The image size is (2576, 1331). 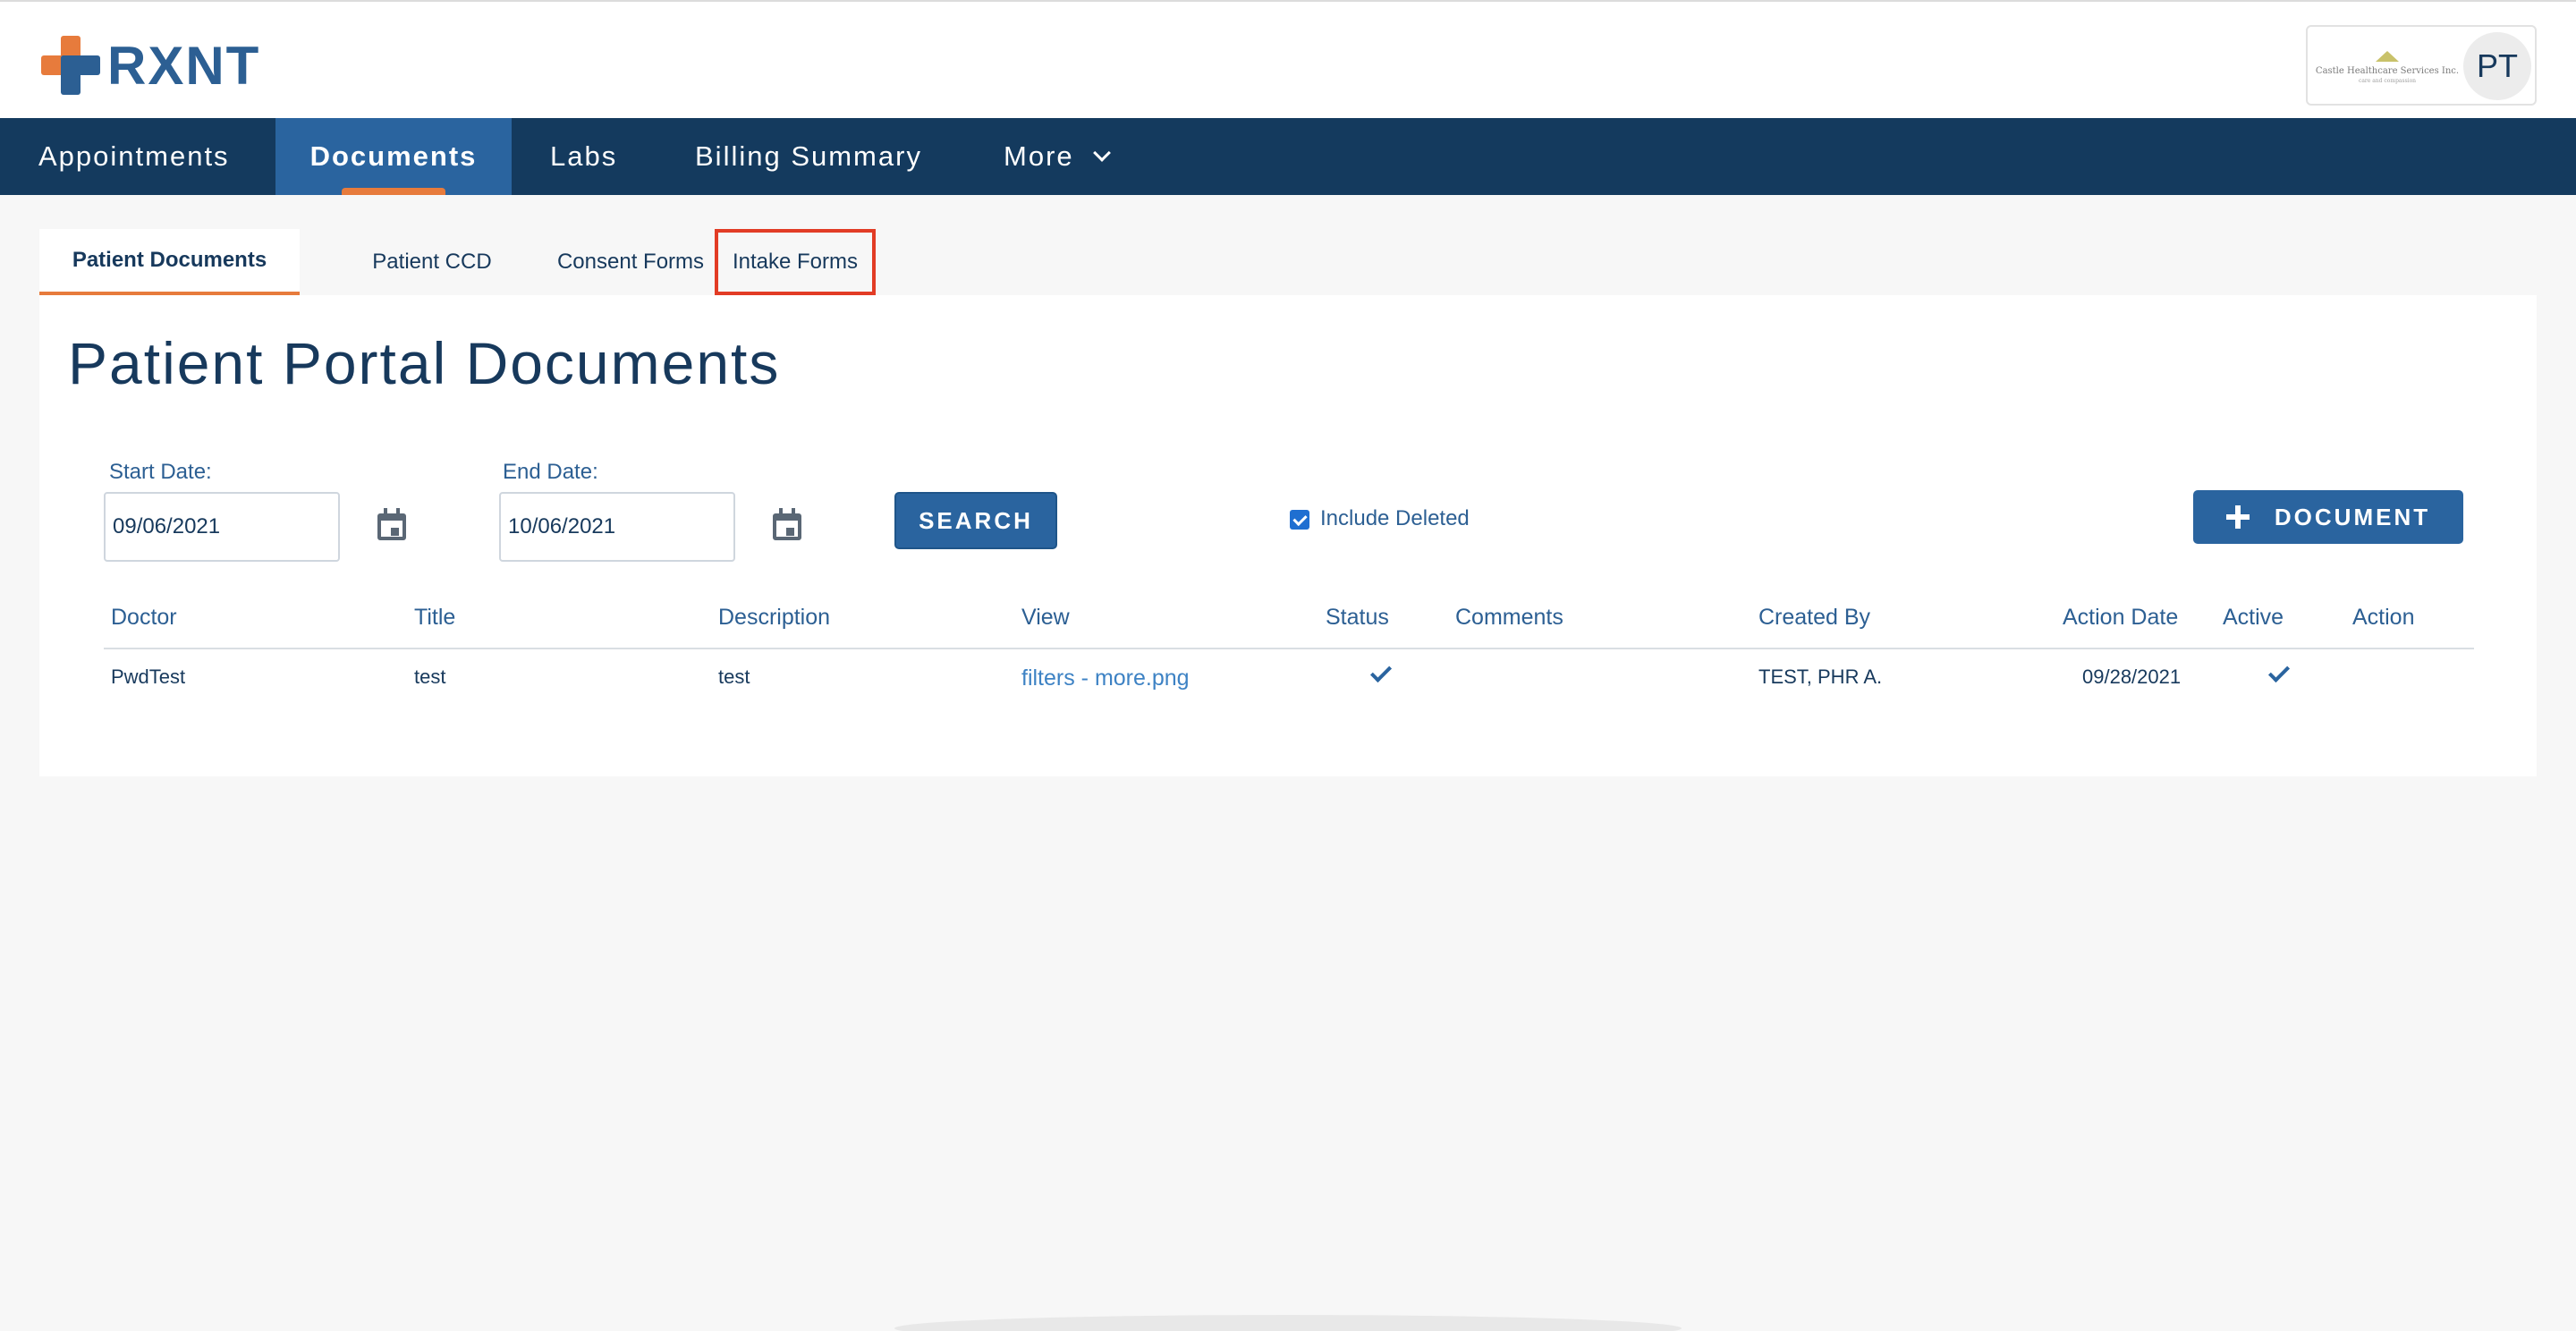 I want to click on table-header-divider, so click(x=1289, y=649).